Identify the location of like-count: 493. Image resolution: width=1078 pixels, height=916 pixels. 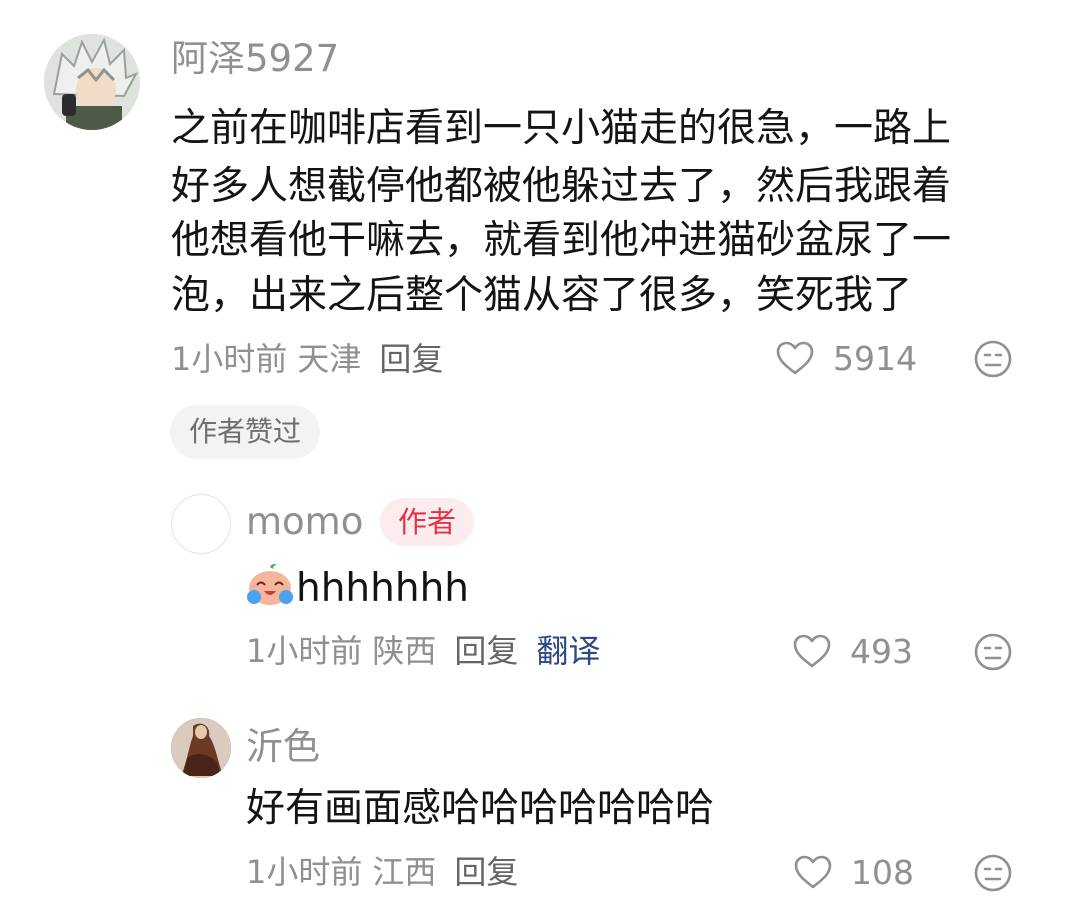
(881, 651).